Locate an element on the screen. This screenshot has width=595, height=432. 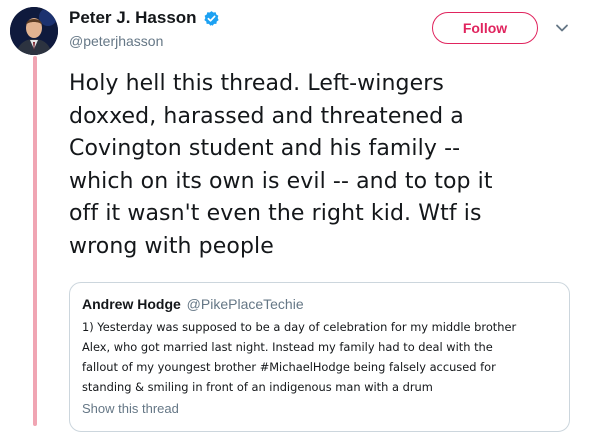
follow-button: Follow is located at coordinates (485, 28).